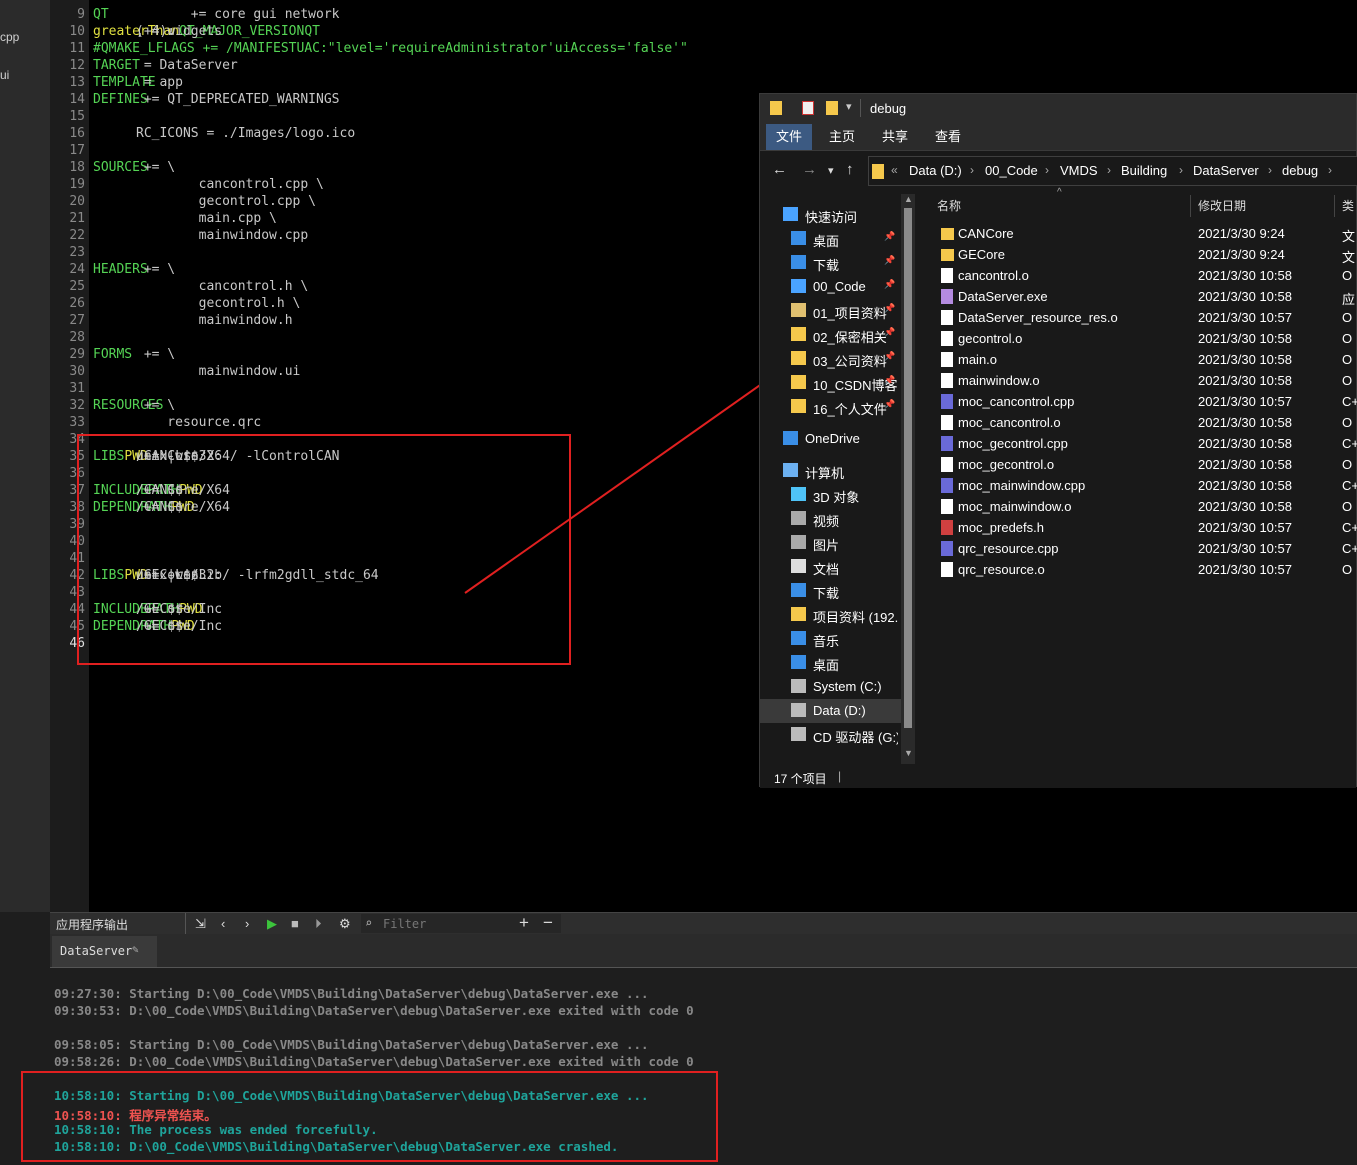 The height and width of the screenshot is (1165, 1357). Describe the element at coordinates (831, 439) in the screenshot. I see `nav-item: OneDrive` at that location.